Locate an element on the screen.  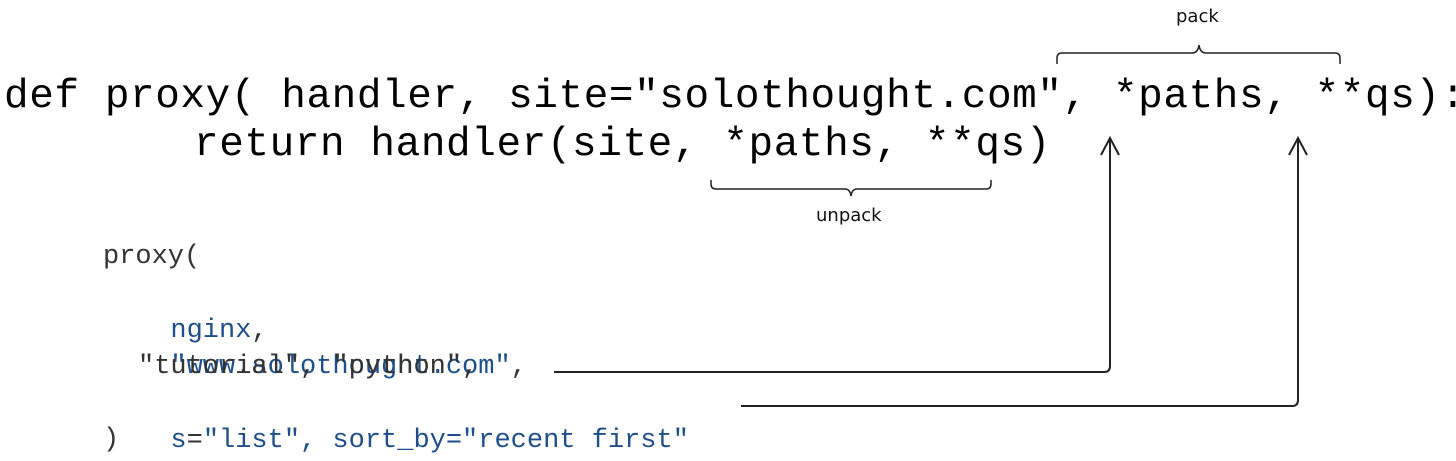
unpack-brace is located at coordinates (851, 188).